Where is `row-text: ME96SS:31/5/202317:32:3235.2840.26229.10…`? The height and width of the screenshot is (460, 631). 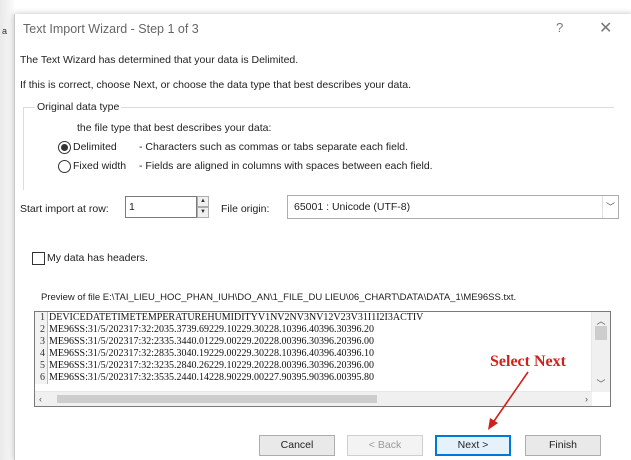
row-text: ME96SS:31/5/202317:32:3235.2840.26229.10… is located at coordinates (212, 365).